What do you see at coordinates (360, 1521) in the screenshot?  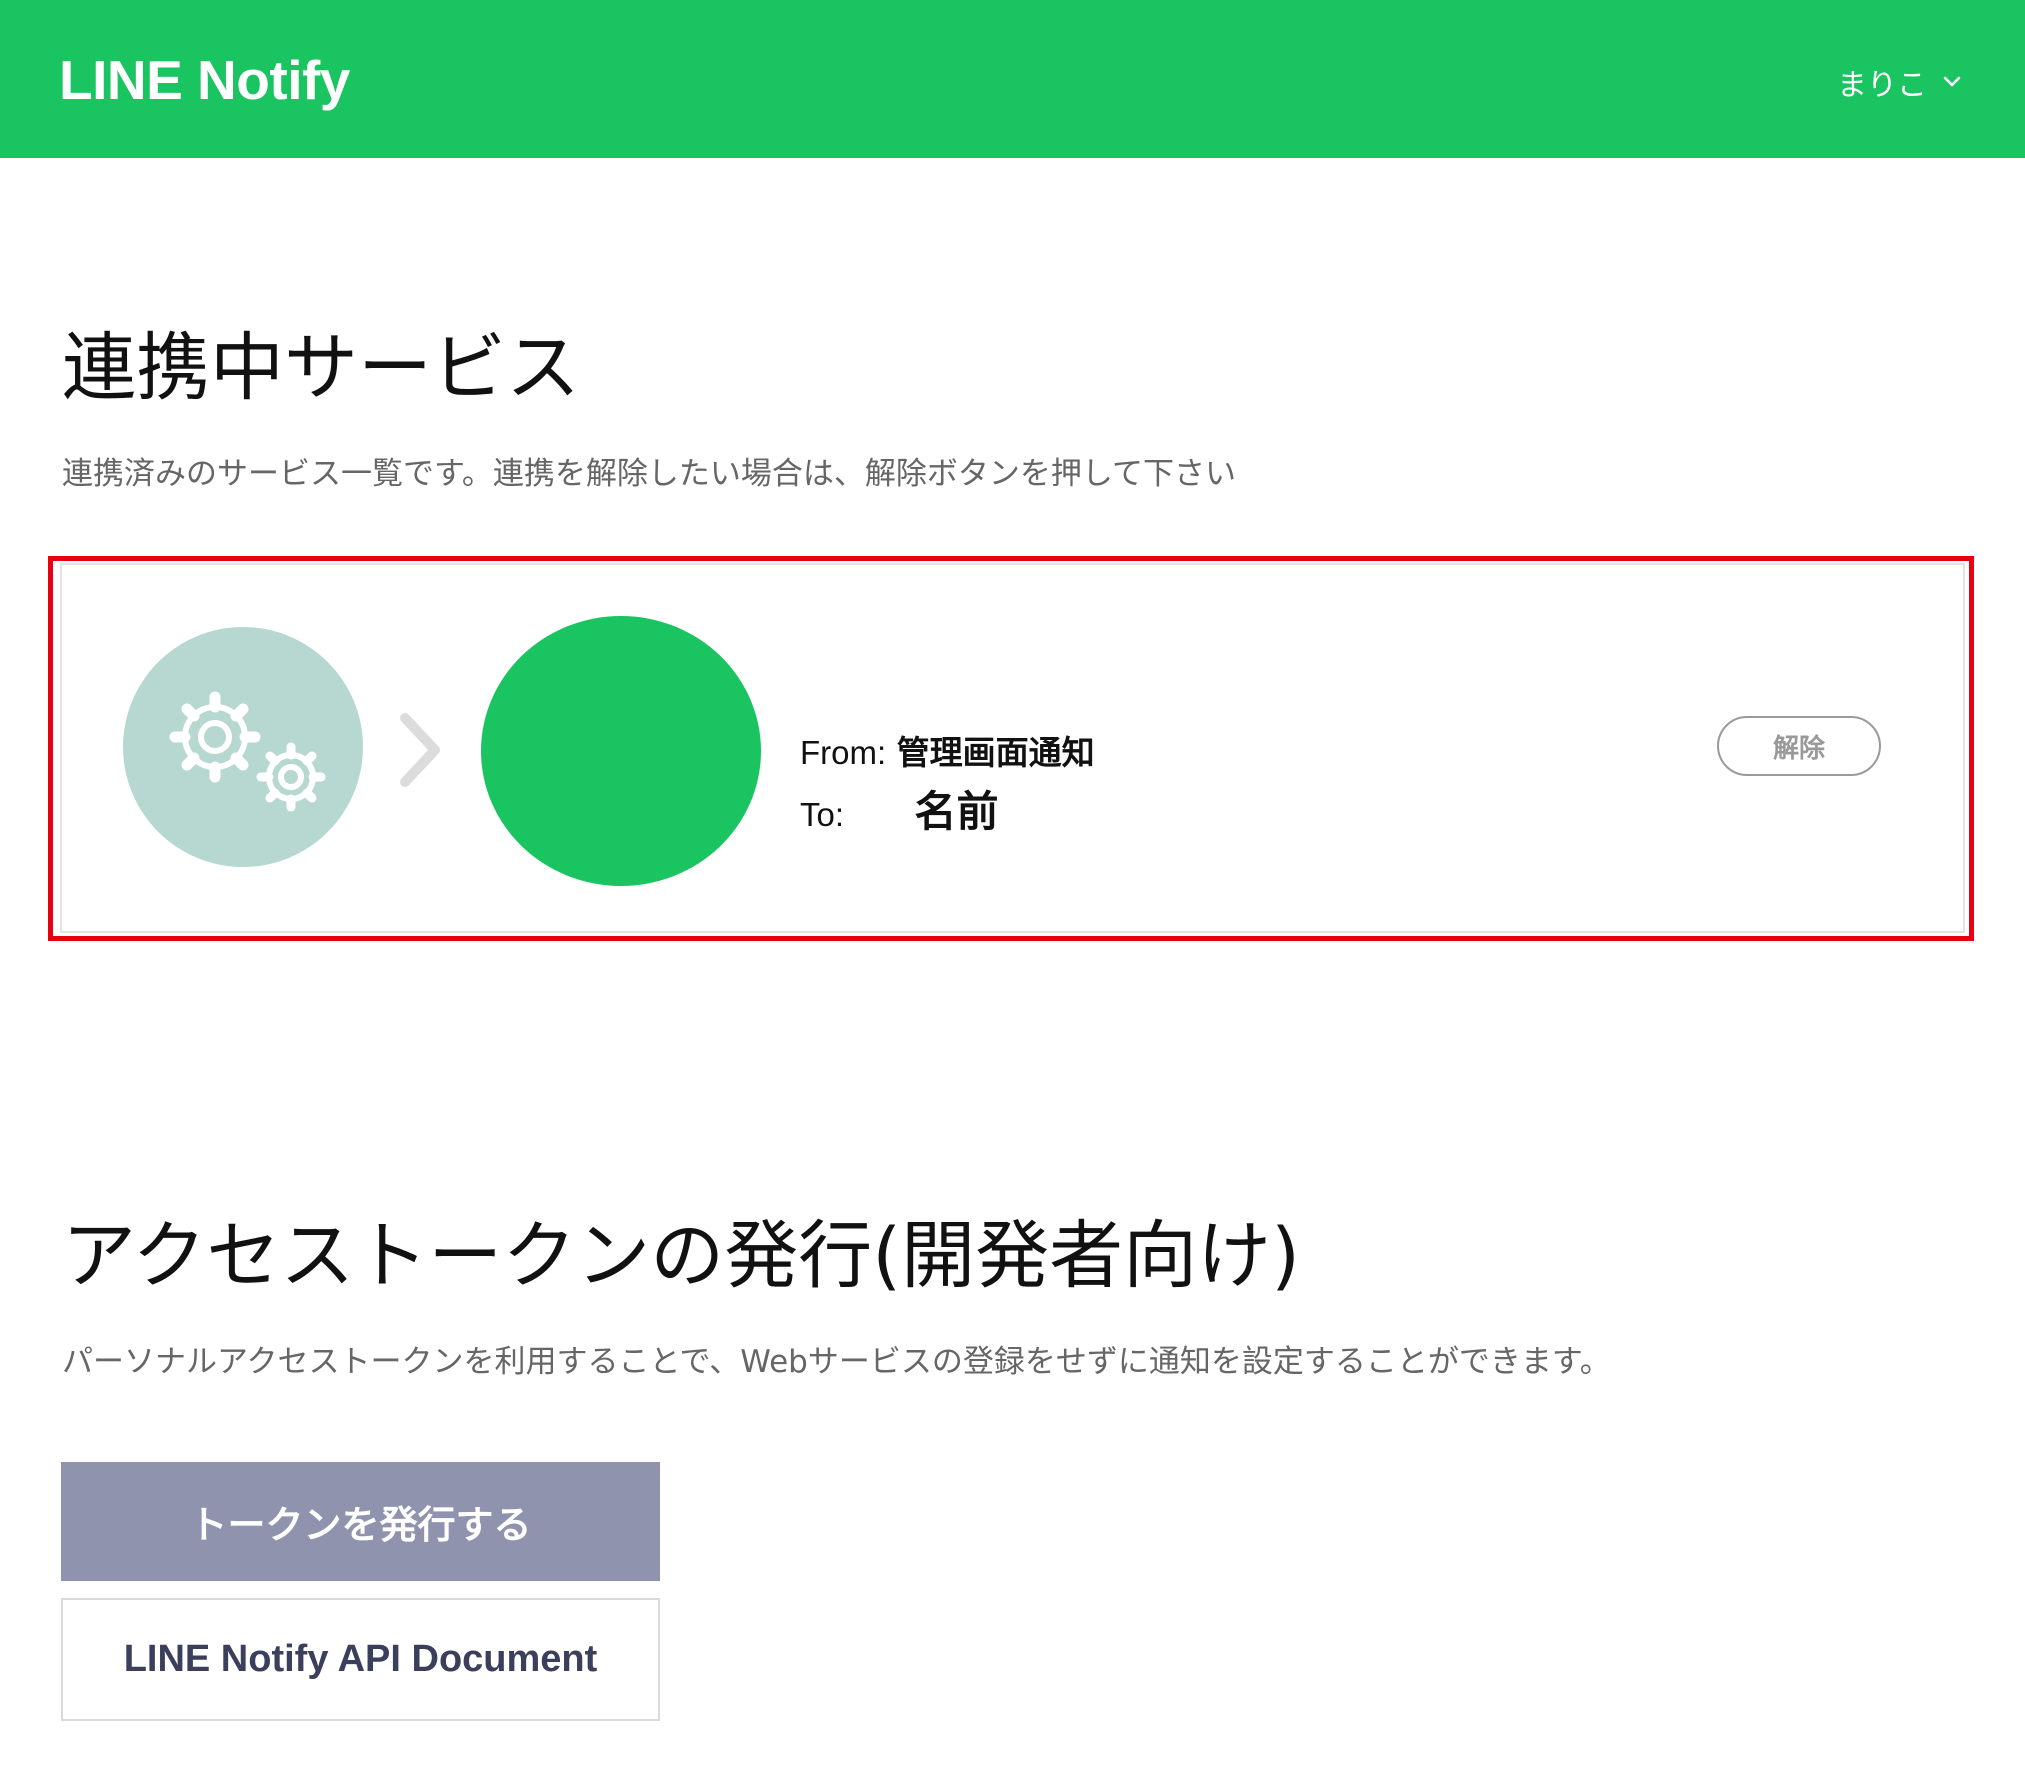 I see `issue-token-button: トークンを発行する` at bounding box center [360, 1521].